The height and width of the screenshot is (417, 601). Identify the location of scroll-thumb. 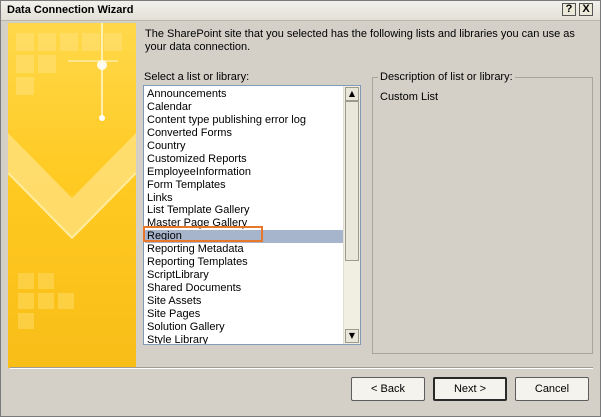
(352, 181).